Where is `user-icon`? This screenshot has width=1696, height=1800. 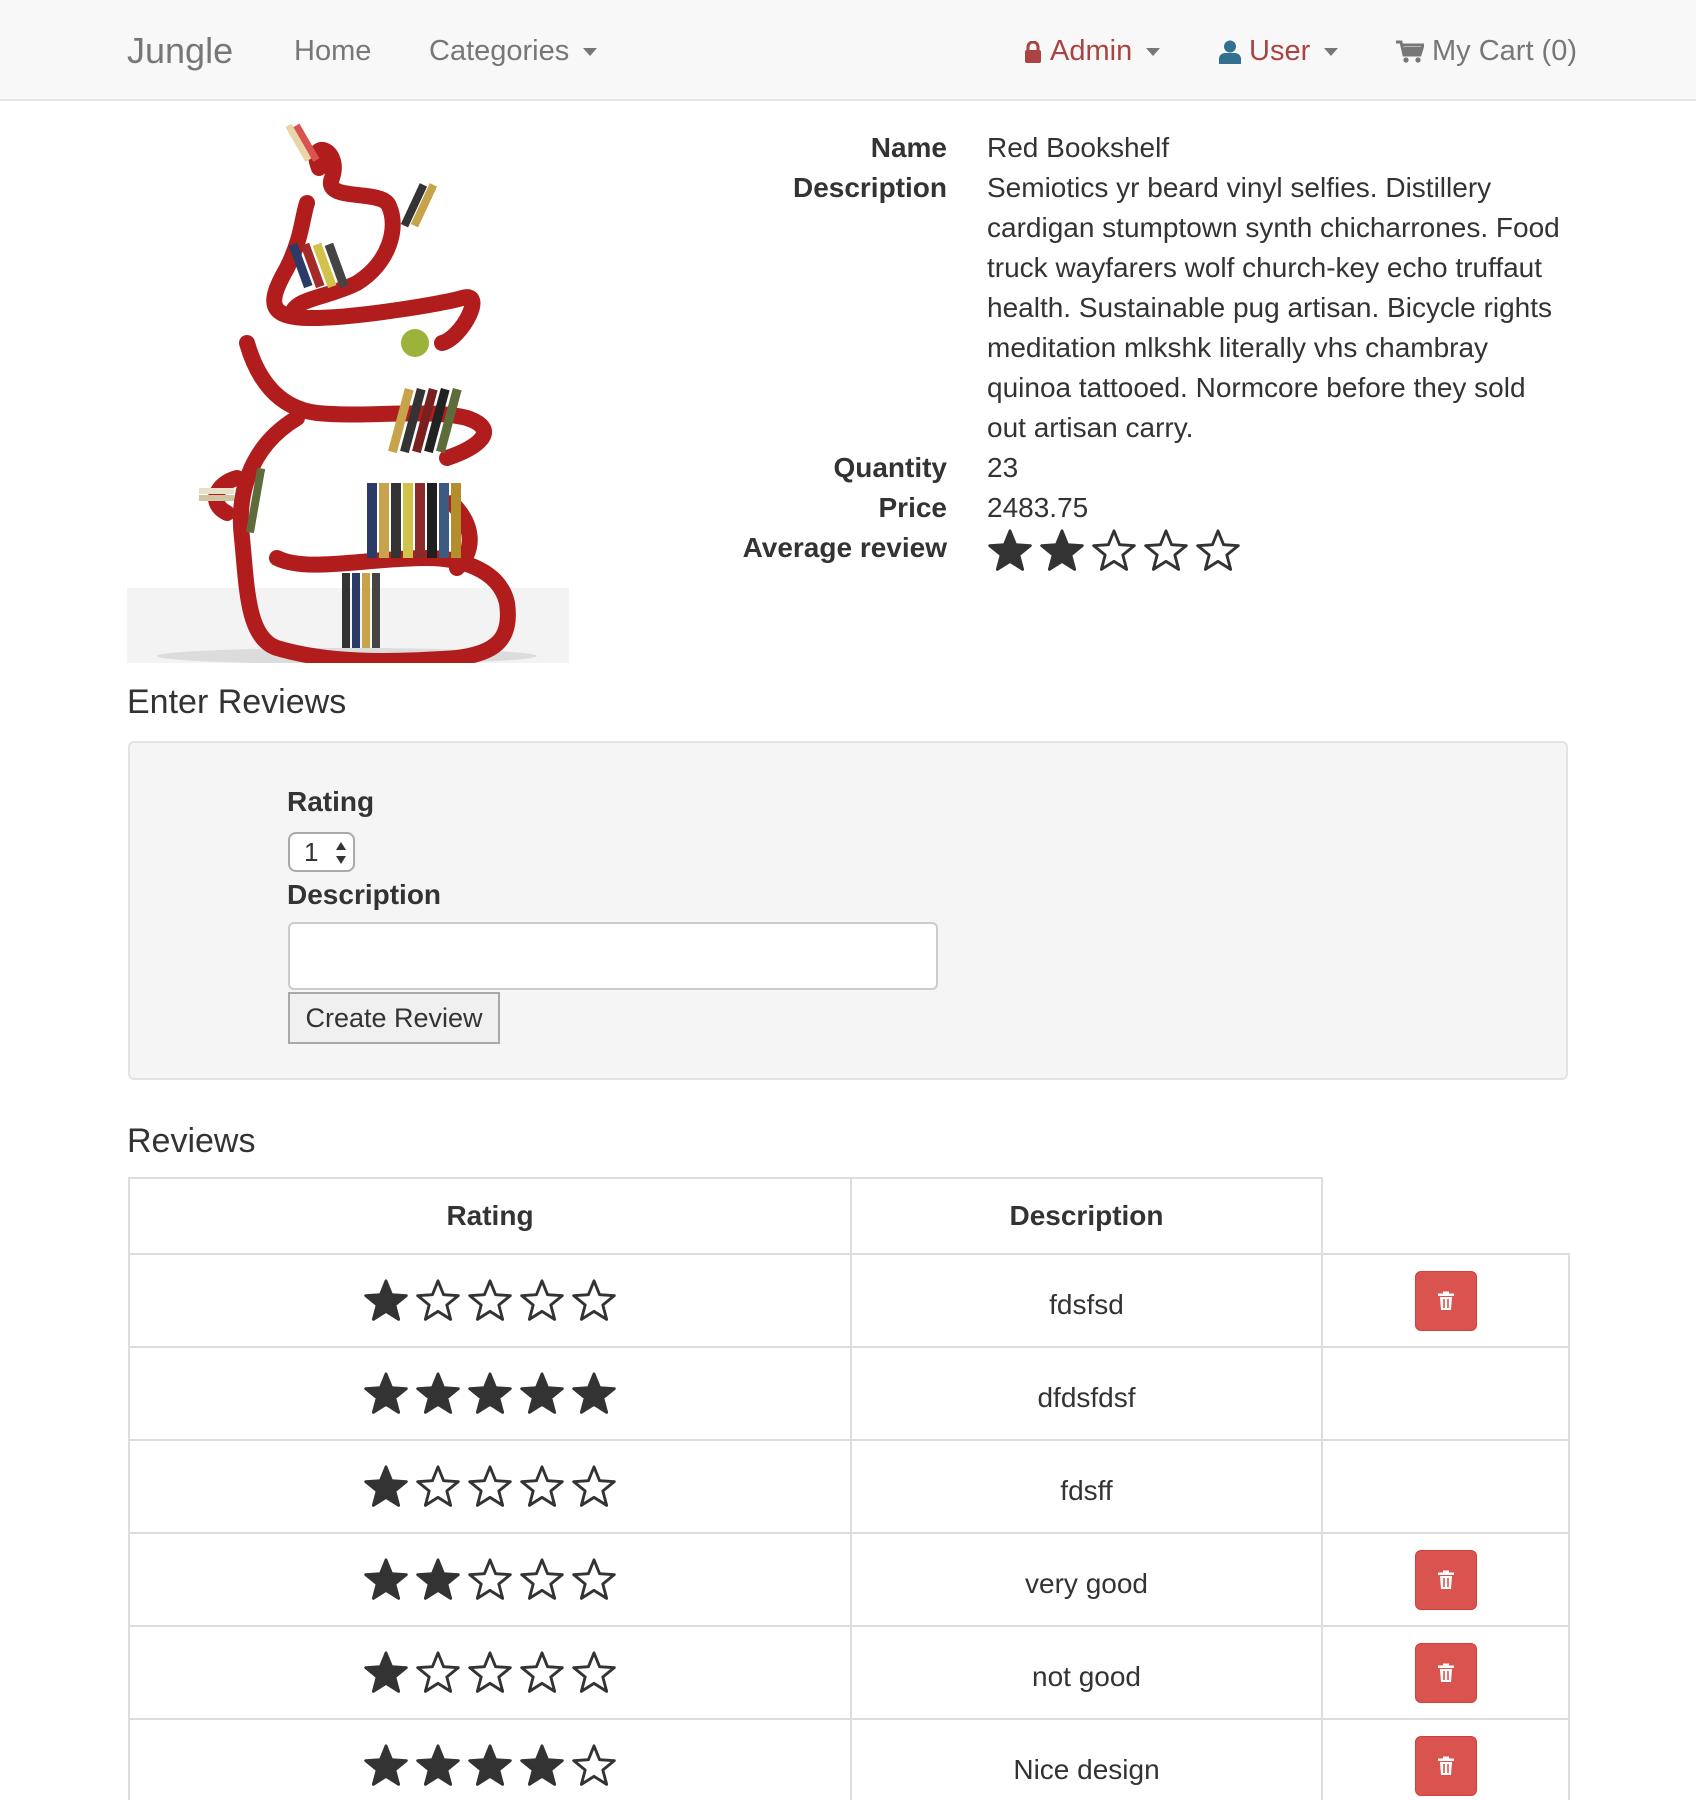 user-icon is located at coordinates (1230, 52).